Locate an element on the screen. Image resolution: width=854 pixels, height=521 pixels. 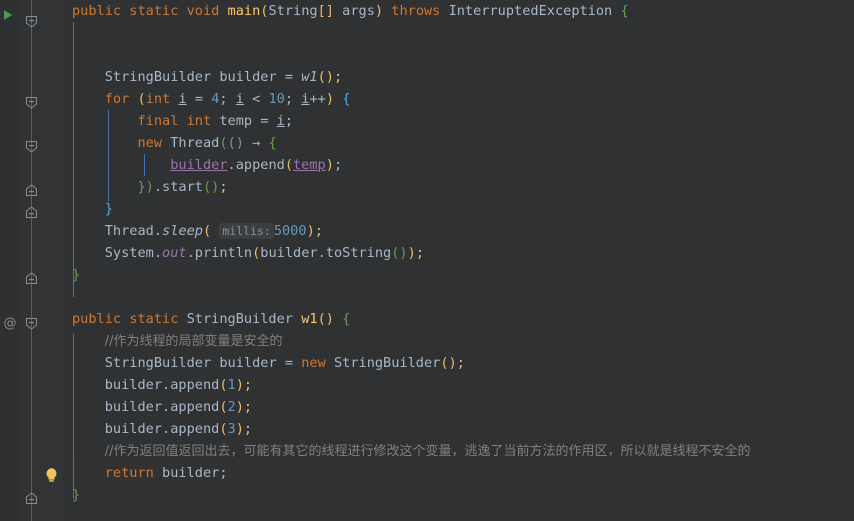
token-brace: { is located at coordinates (624, 11).